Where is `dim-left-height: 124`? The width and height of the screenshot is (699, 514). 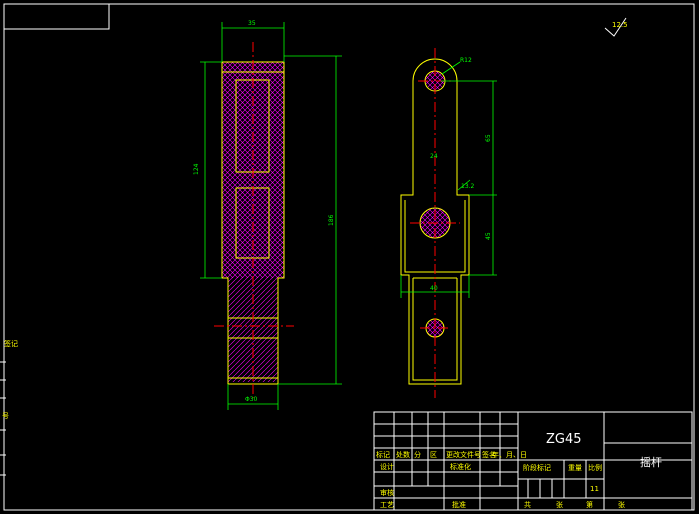 dim-left-height: 124 is located at coordinates (196, 169).